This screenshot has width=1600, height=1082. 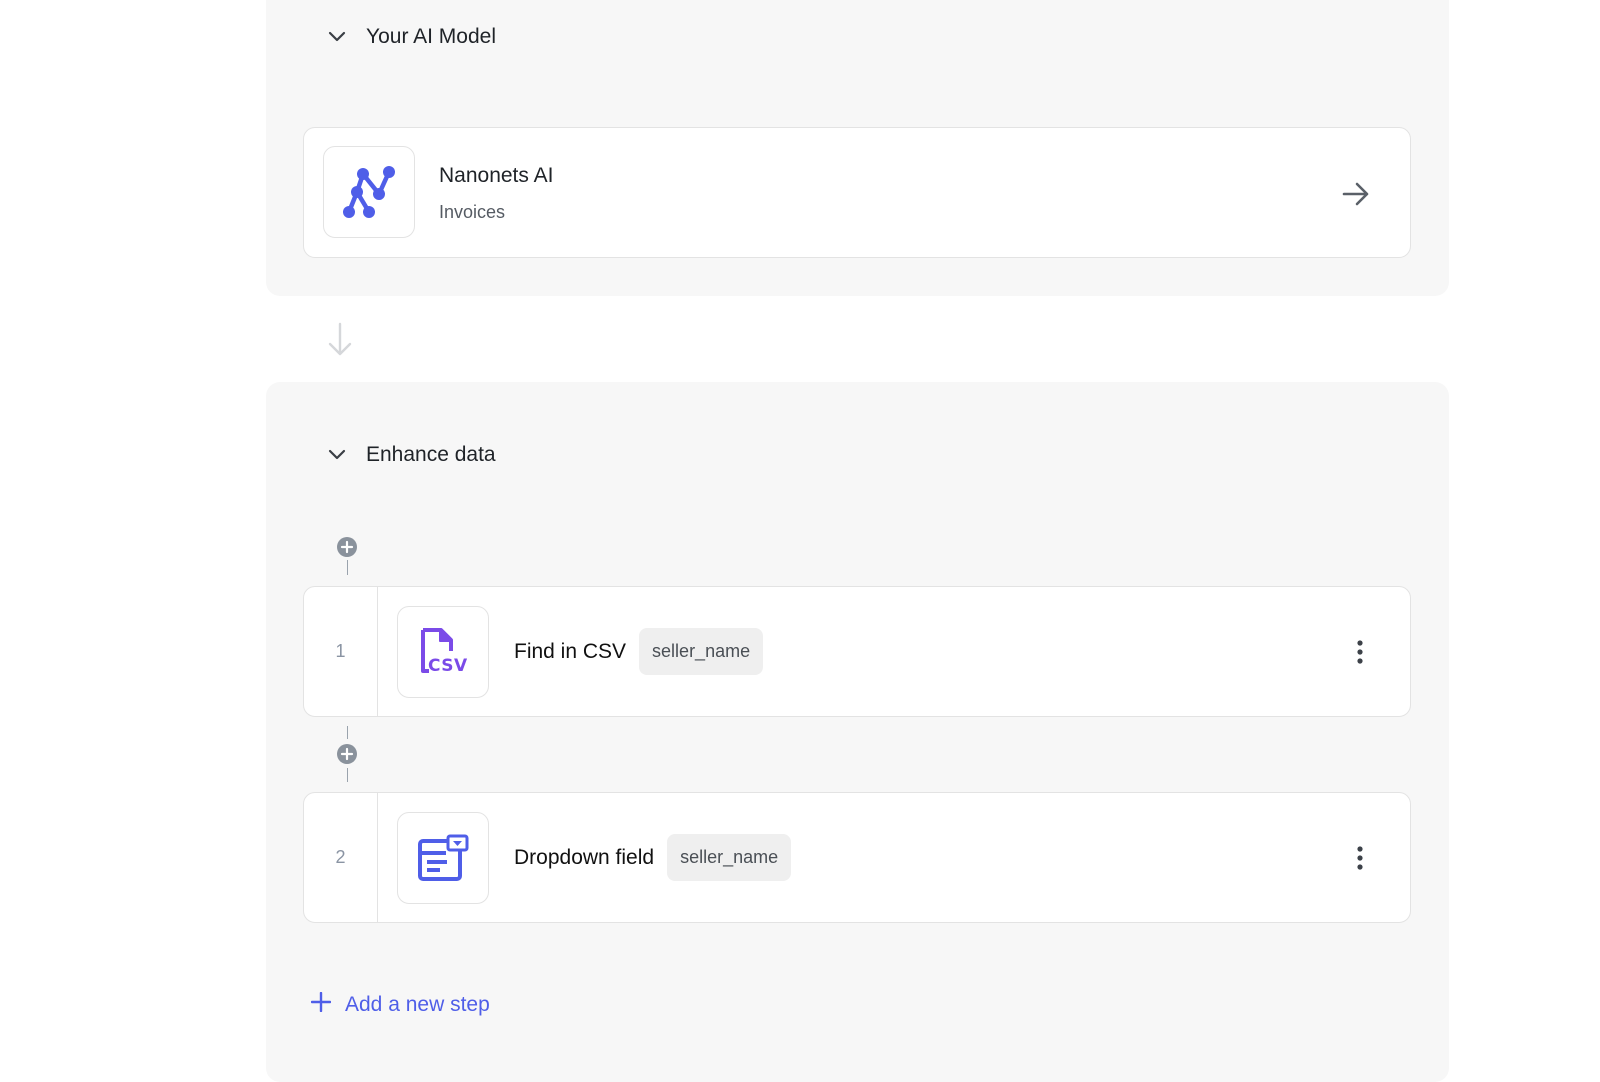 I want to click on arrow-right-icon, so click(x=1356, y=194).